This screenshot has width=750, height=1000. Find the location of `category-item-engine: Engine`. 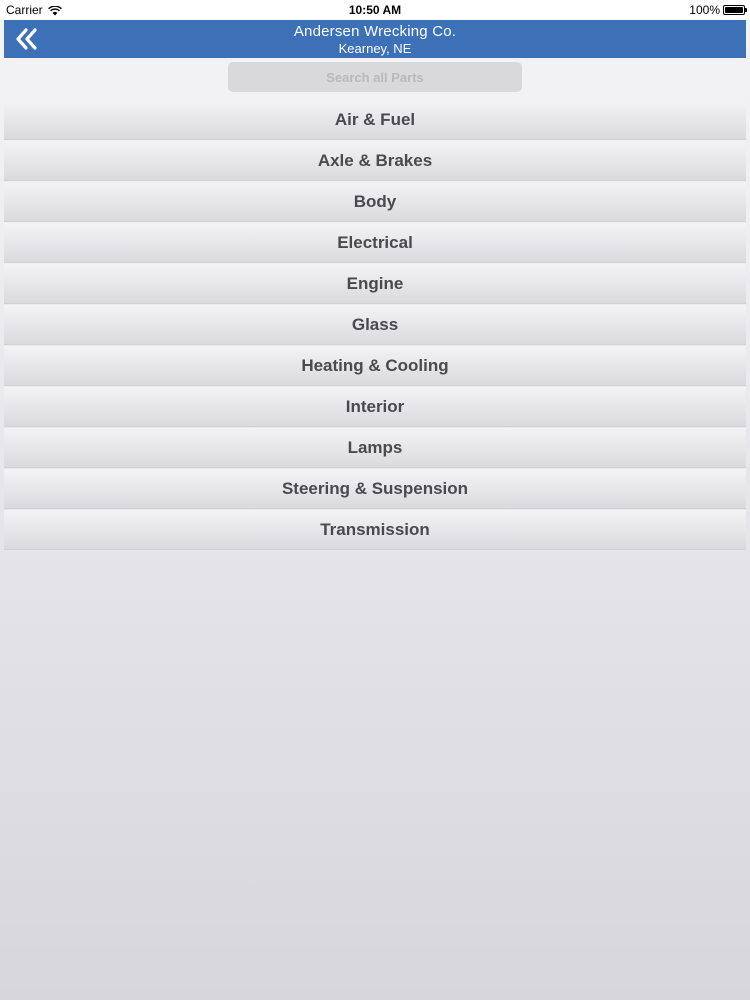

category-item-engine: Engine is located at coordinates (375, 284).